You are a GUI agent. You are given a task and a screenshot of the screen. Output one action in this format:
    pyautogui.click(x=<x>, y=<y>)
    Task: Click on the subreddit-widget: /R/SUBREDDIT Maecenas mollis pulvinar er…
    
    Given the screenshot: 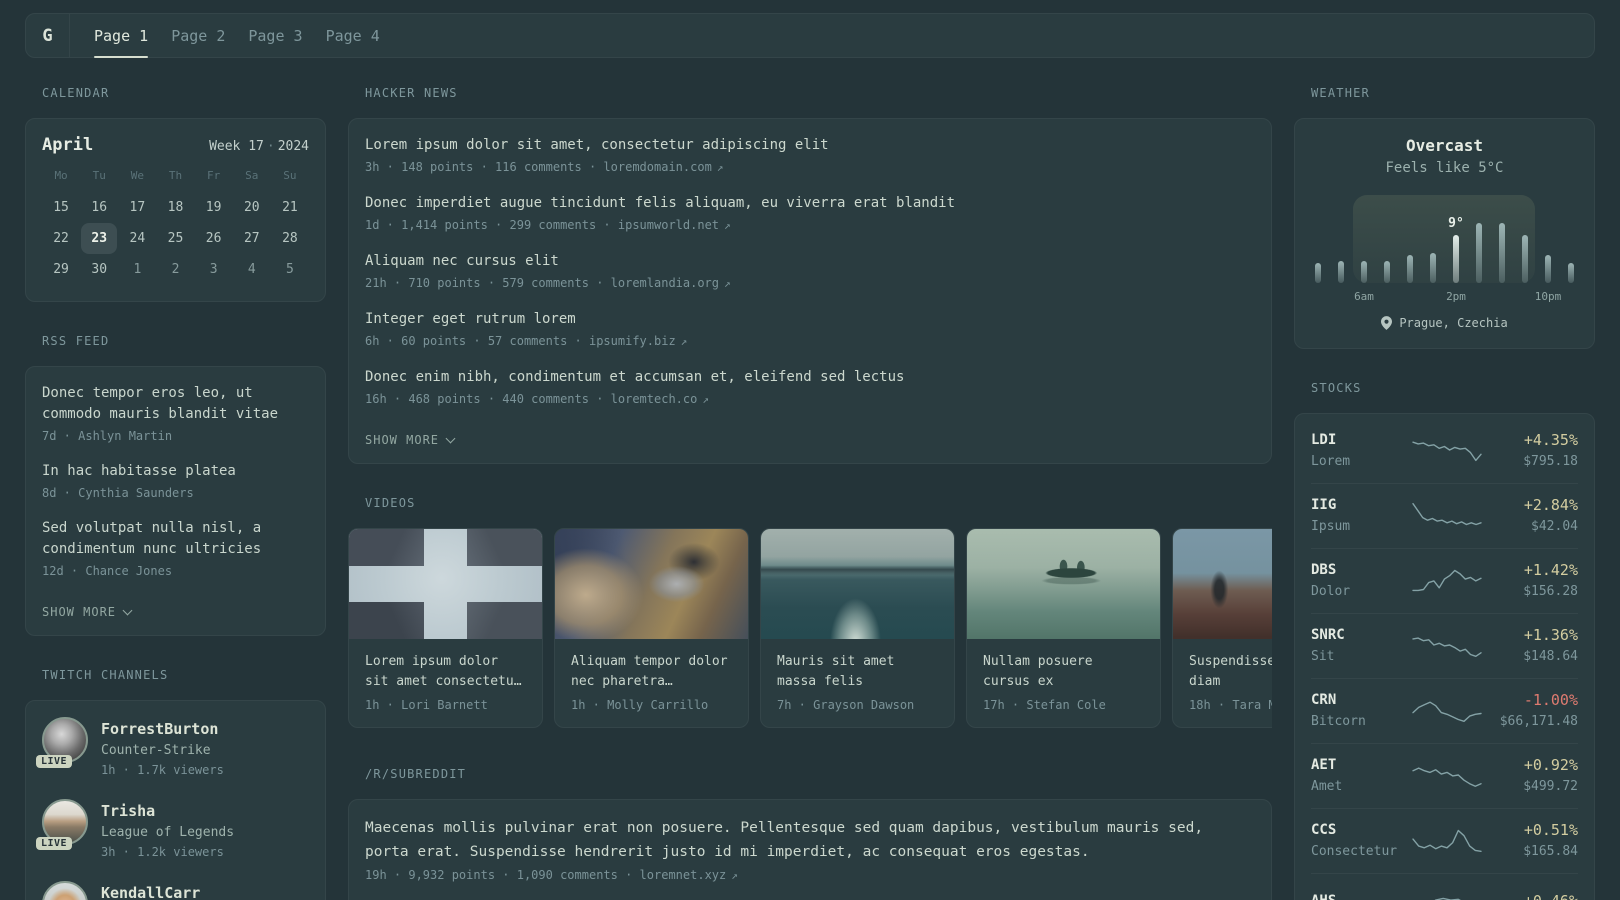 What is the action you would take?
    pyautogui.click(x=810, y=833)
    